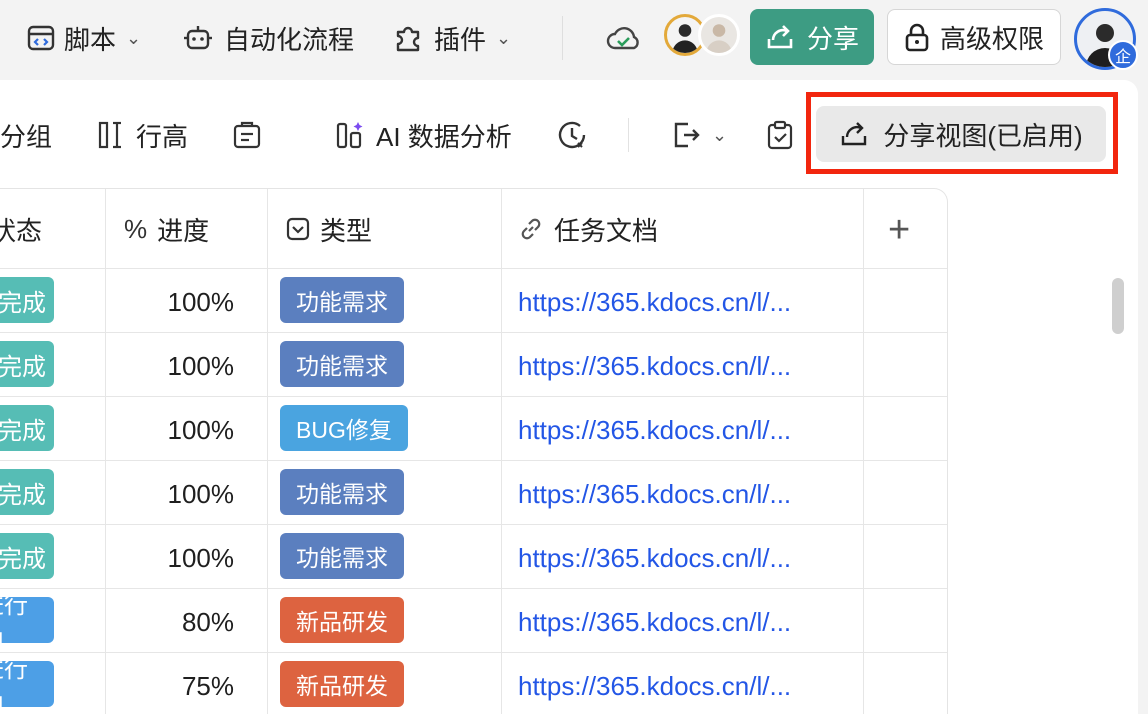 The image size is (1148, 714). I want to click on column-header-progress: % 进度, so click(166, 229).